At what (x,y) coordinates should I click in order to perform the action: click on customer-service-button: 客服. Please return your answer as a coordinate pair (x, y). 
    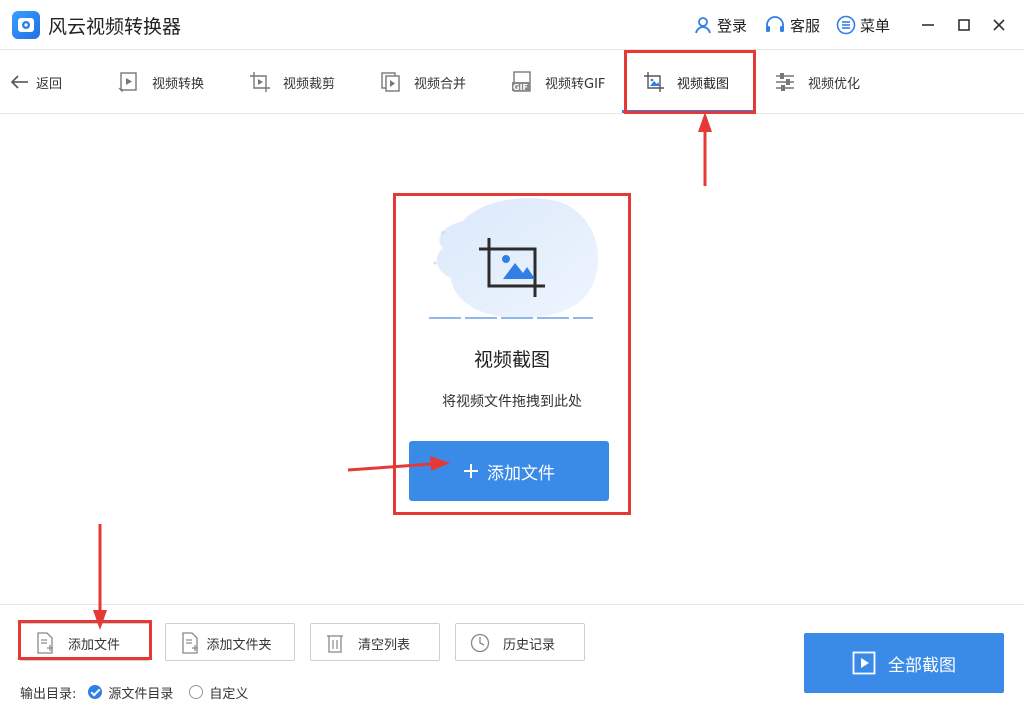
    Looking at the image, I should click on (792, 25).